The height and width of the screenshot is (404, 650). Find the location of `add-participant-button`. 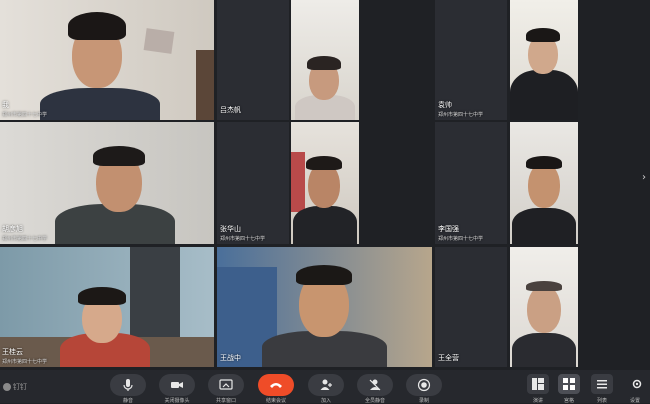

add-participant-button is located at coordinates (326, 385).